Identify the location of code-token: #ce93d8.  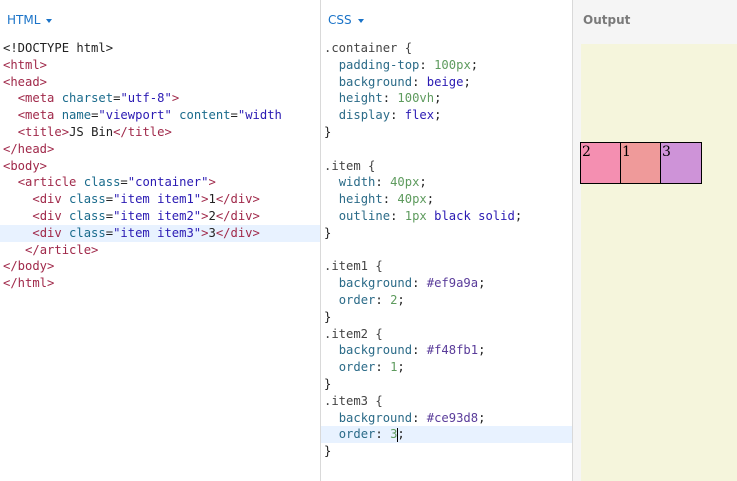
(452, 417).